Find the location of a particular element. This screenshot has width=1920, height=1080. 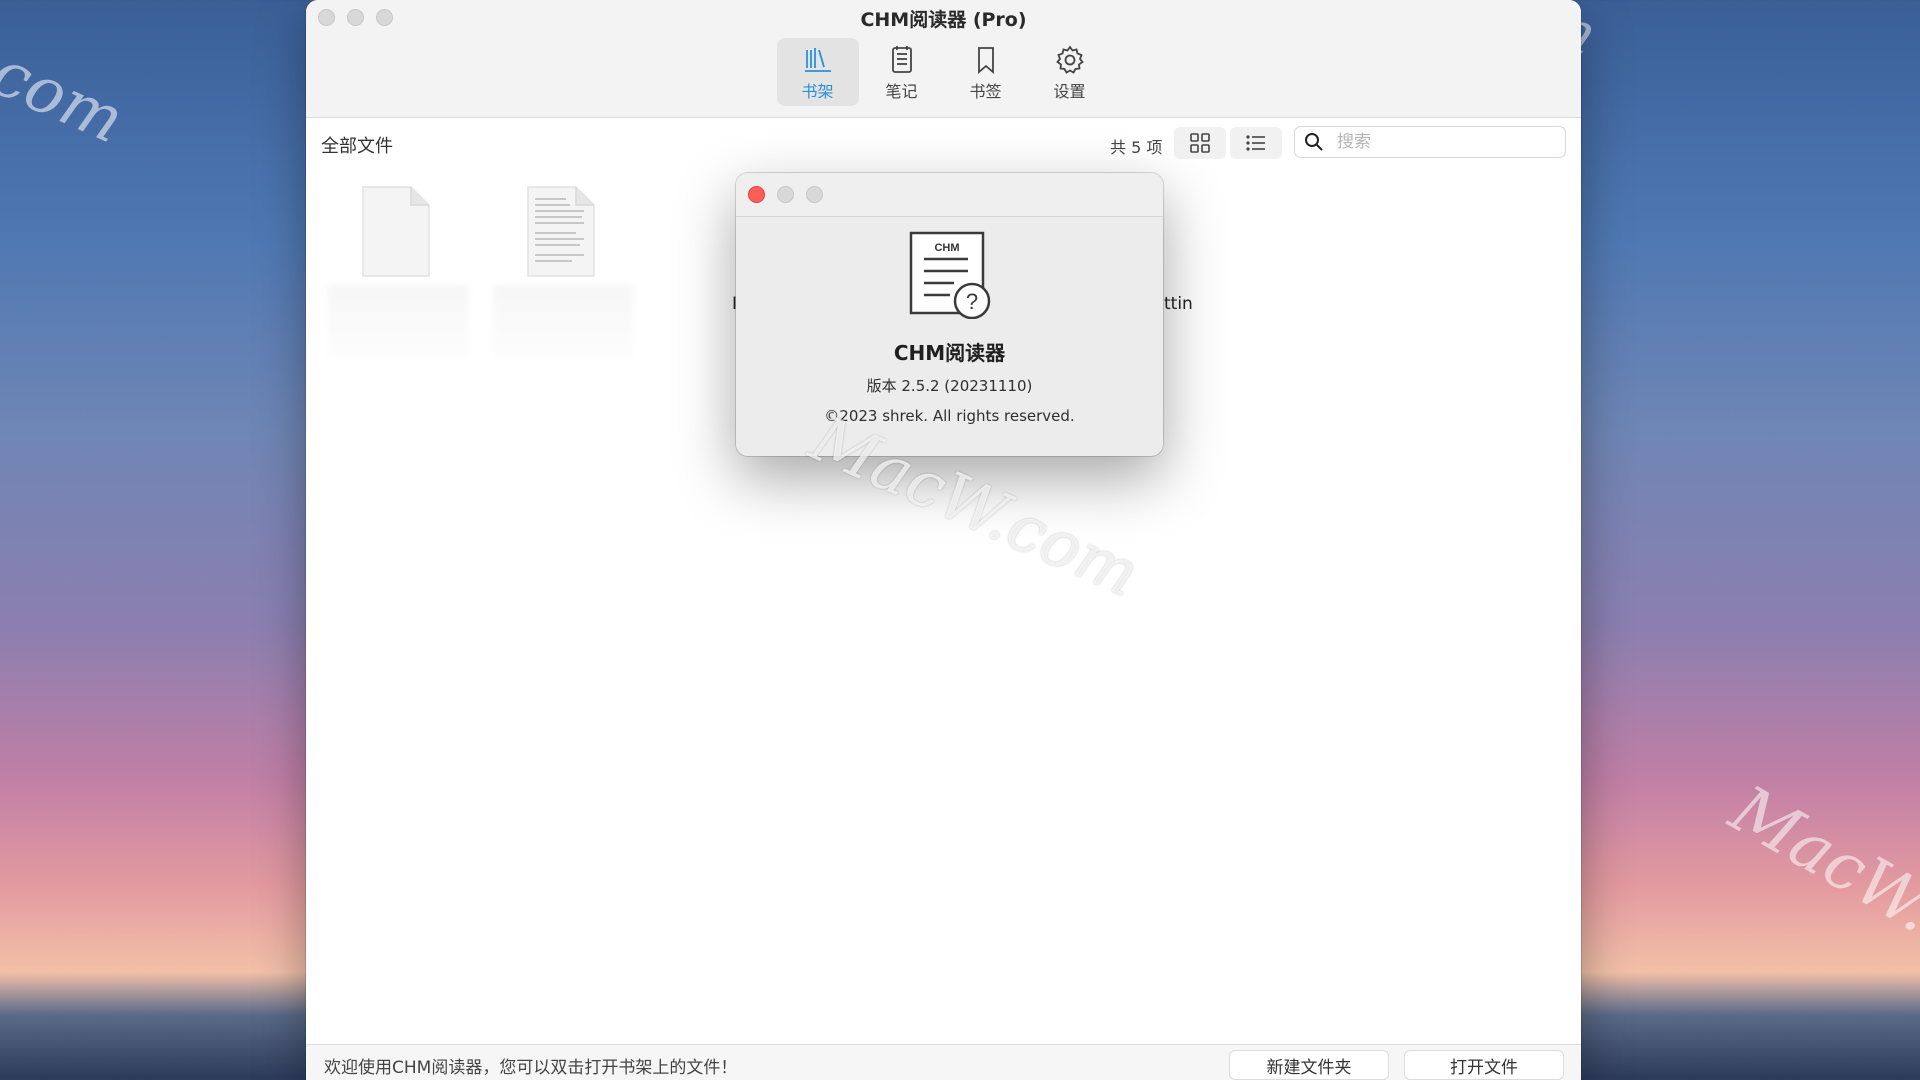

open-file-button: 打开文件 is located at coordinates (1484, 1065).